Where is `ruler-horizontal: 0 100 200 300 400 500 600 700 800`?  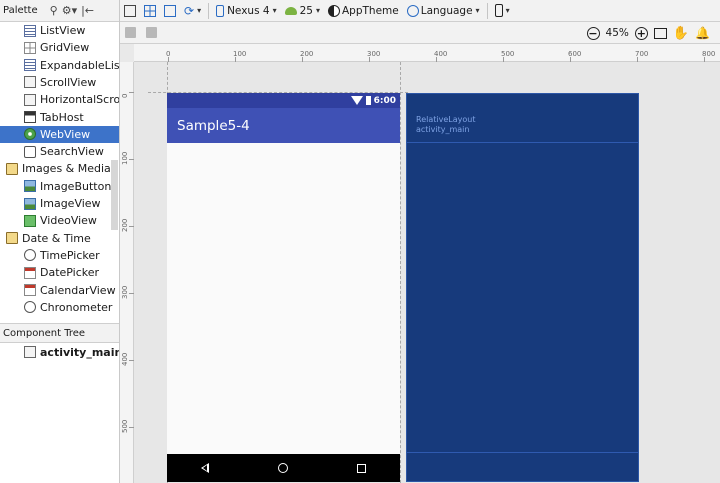 ruler-horizontal: 0 100 200 300 400 500 600 700 800 is located at coordinates (427, 53).